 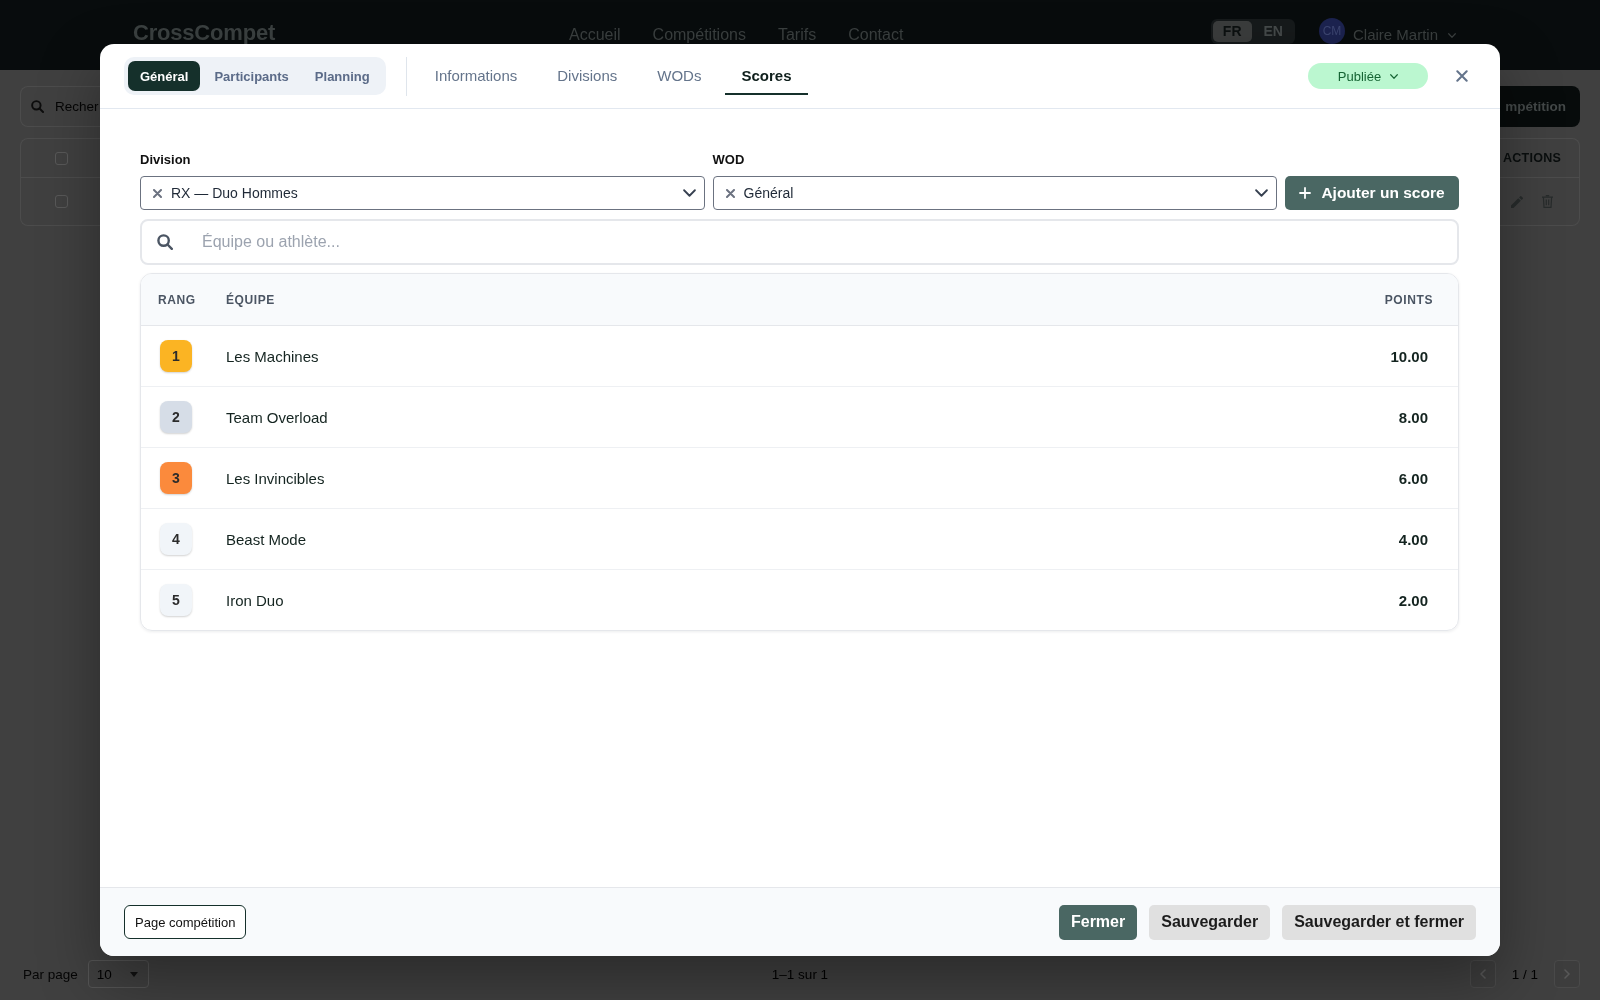 What do you see at coordinates (165, 160) in the screenshot?
I see `field-label: Division` at bounding box center [165, 160].